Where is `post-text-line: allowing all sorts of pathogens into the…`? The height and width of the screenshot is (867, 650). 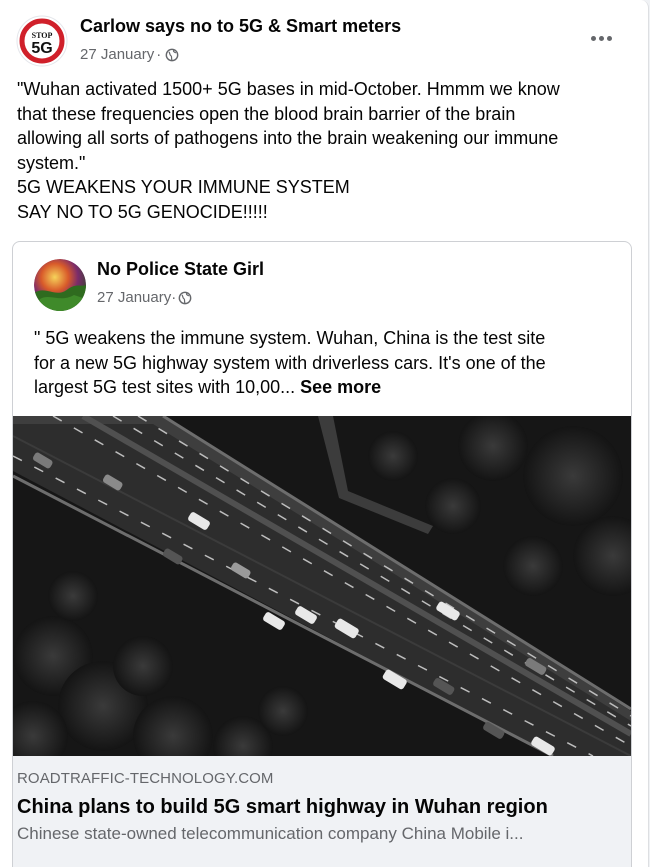
post-text-line: allowing all sorts of pathogens into the… is located at coordinates (288, 138).